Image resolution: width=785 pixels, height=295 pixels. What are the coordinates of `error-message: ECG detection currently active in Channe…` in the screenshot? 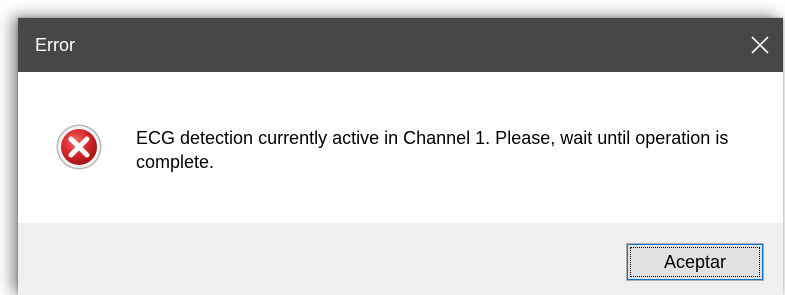 It's located at (432, 150).